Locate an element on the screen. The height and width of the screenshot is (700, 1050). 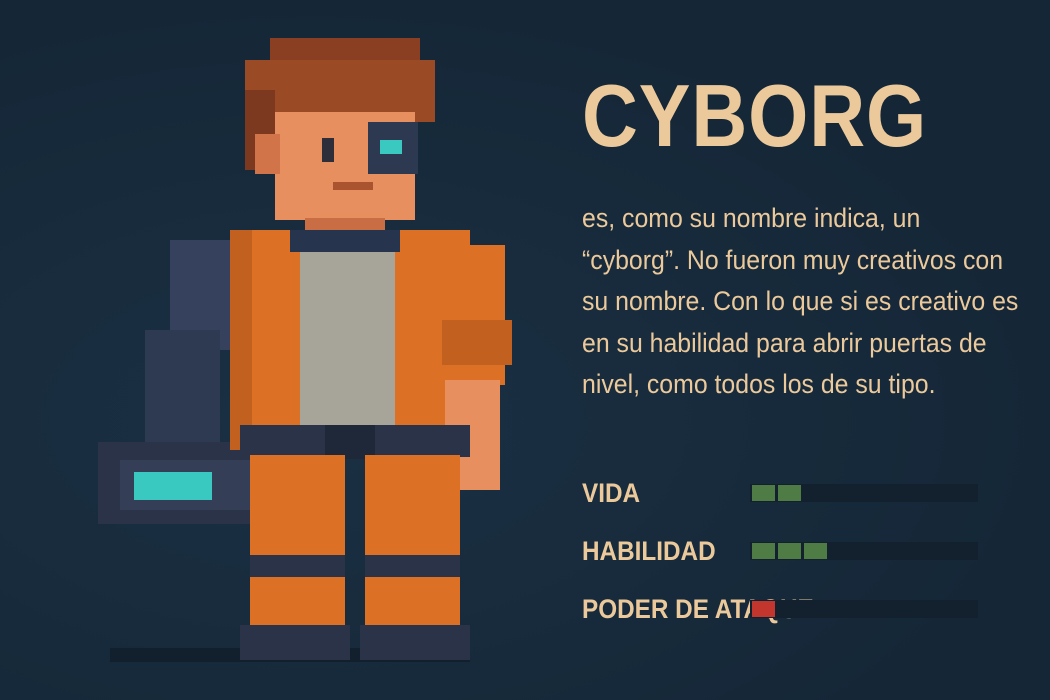
left-leg is located at coordinates (297, 540).